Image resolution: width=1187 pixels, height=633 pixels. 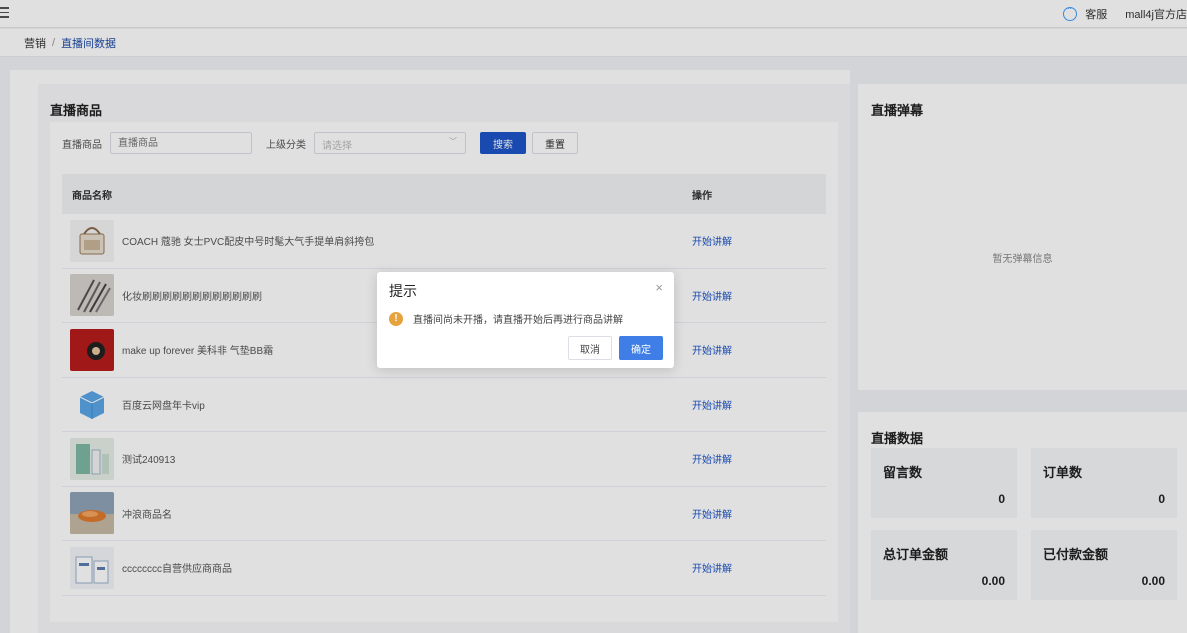 What do you see at coordinates (659, 287) in the screenshot?
I see `close-icon: ×` at bounding box center [659, 287].